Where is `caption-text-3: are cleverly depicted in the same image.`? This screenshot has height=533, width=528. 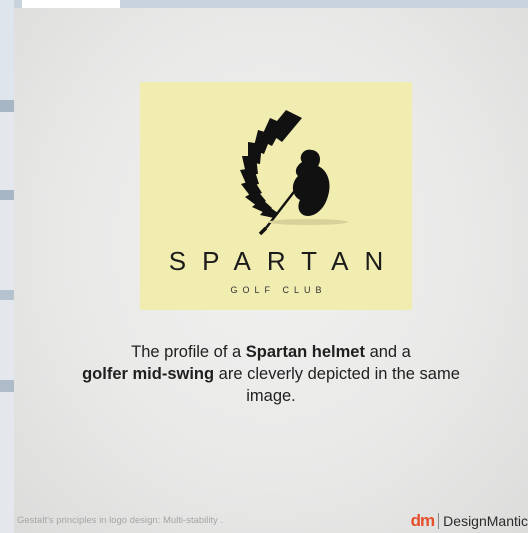
caption-text-3: are cleverly depicted in the same image. is located at coordinates (337, 385).